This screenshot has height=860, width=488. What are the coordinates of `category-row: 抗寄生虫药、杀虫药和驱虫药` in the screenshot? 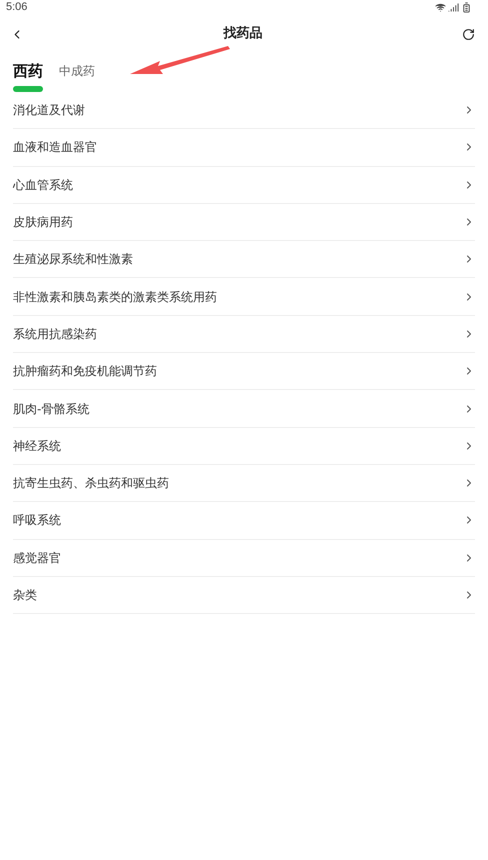 It's located at (244, 483).